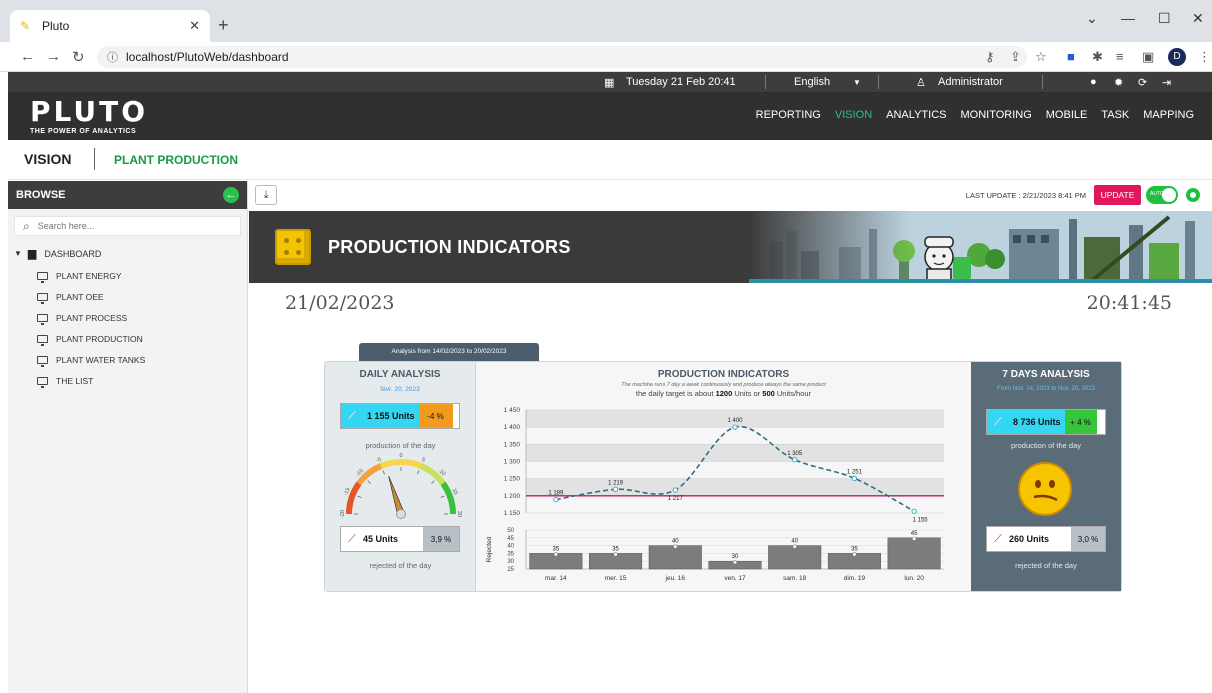  What do you see at coordinates (990, 57) in the screenshot?
I see `key-icon: ⚷` at bounding box center [990, 57].